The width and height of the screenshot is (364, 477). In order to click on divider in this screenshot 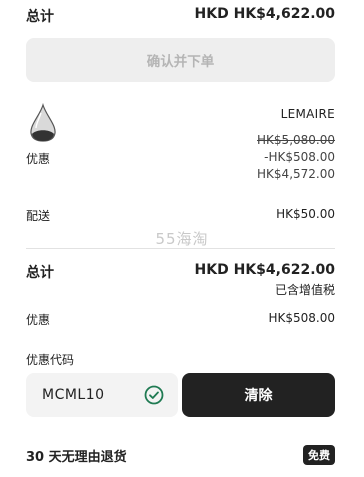, I will do `click(180, 248)`.